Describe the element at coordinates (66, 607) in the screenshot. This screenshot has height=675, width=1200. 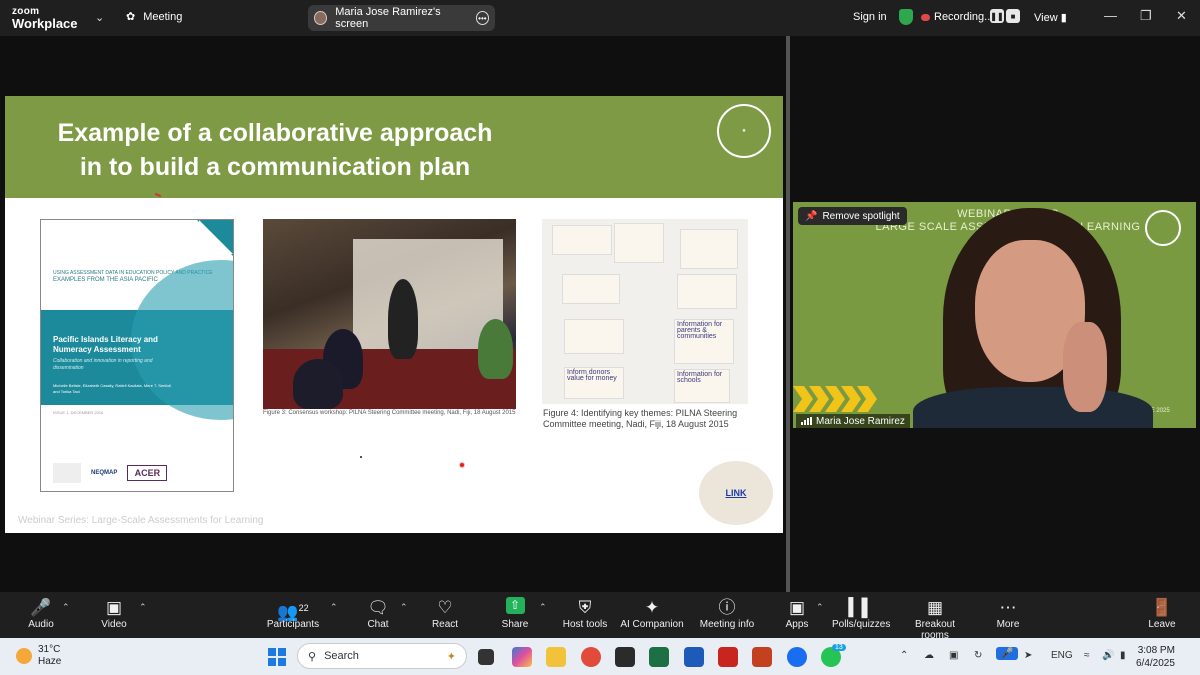
I see `audio-options-caret: ⌃` at that location.